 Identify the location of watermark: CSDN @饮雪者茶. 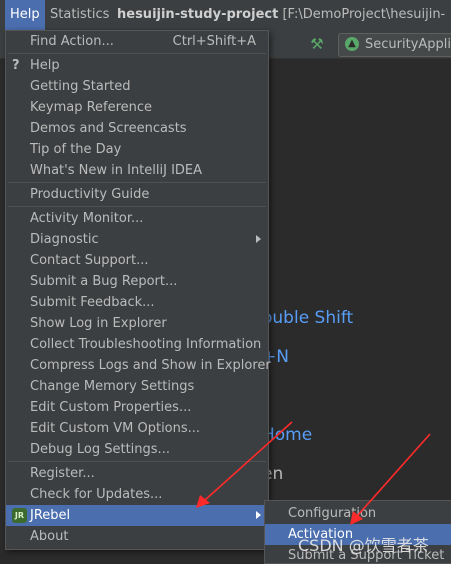
(363, 545).